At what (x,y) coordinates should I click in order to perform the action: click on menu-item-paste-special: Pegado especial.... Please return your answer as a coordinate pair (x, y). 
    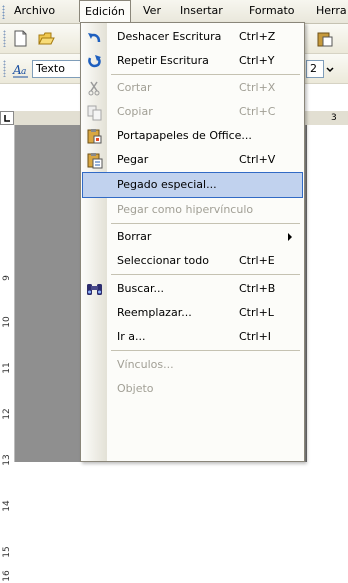
    Looking at the image, I should click on (192, 185).